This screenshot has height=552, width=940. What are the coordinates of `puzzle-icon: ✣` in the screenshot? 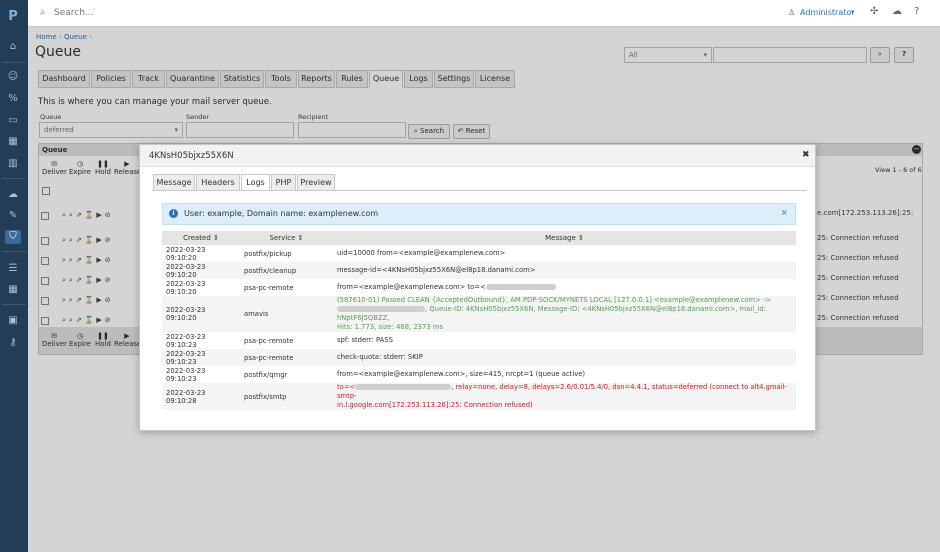 It's located at (874, 11).